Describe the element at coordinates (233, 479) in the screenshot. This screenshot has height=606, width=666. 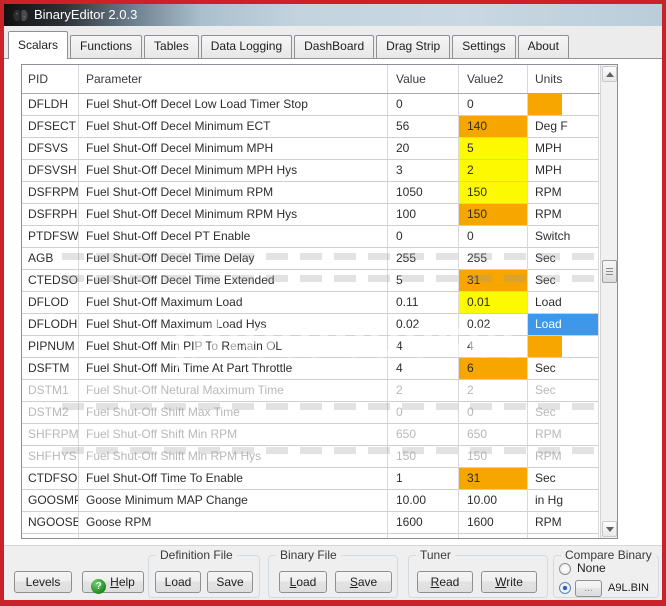
I see `cell-parameter: Fuel Shut-Off Time To Enable` at that location.